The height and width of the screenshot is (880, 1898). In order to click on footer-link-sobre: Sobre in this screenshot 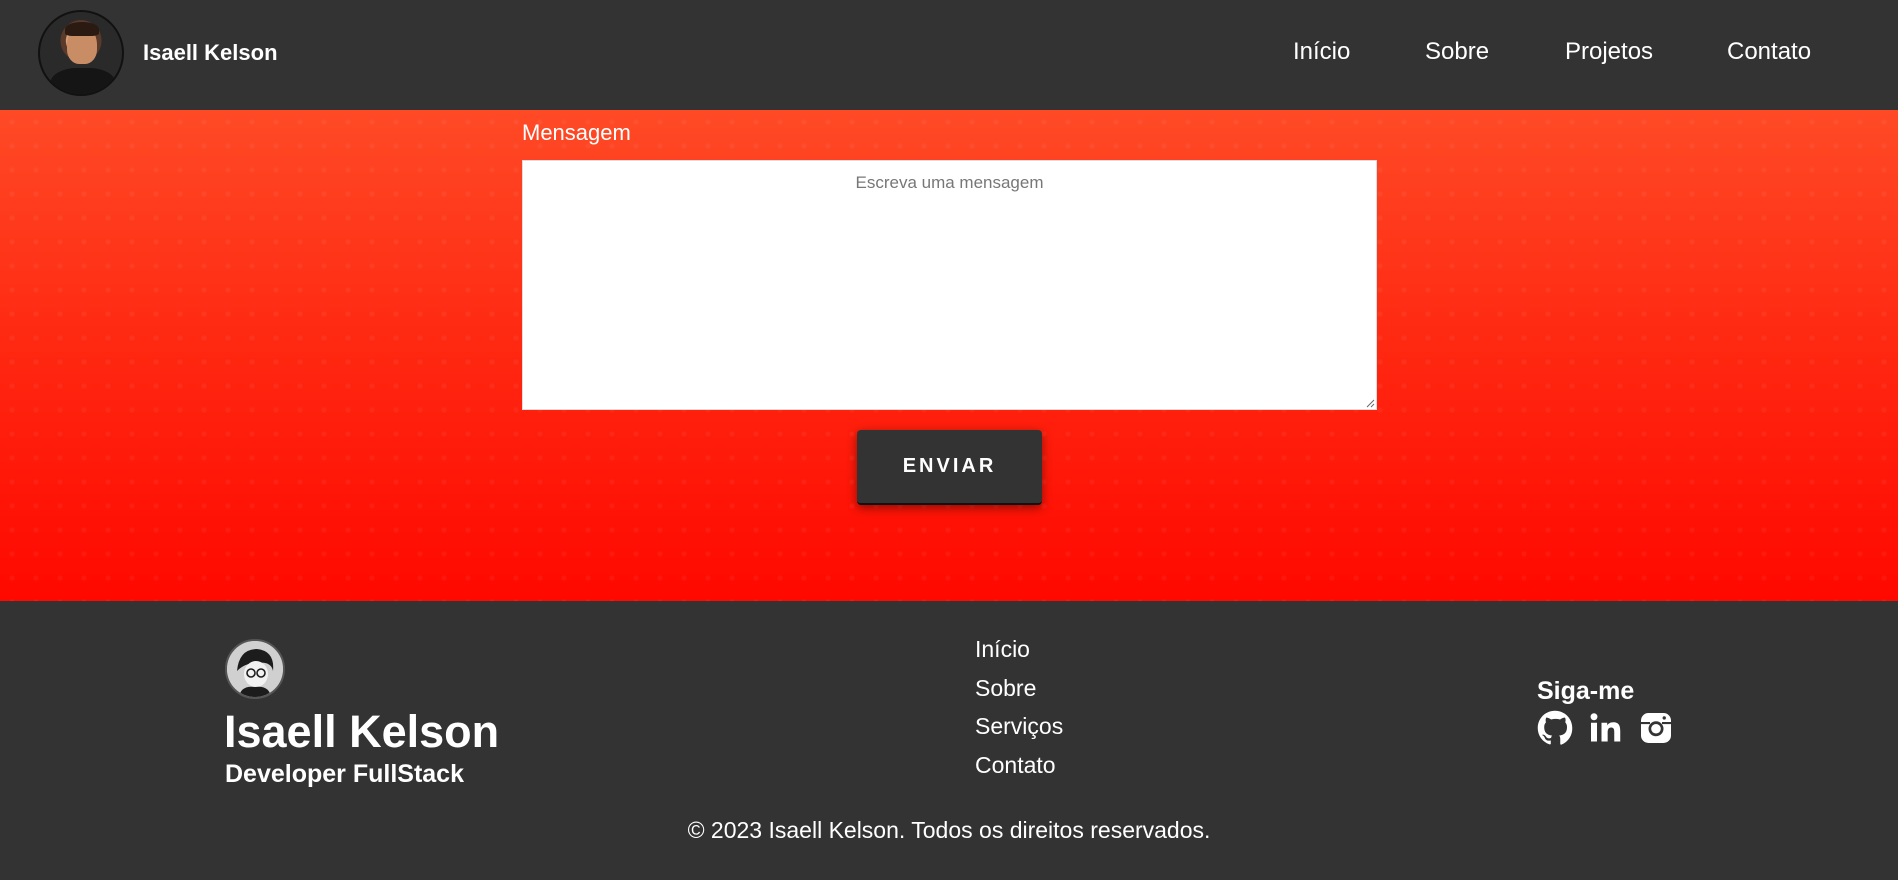, I will do `click(1005, 688)`.